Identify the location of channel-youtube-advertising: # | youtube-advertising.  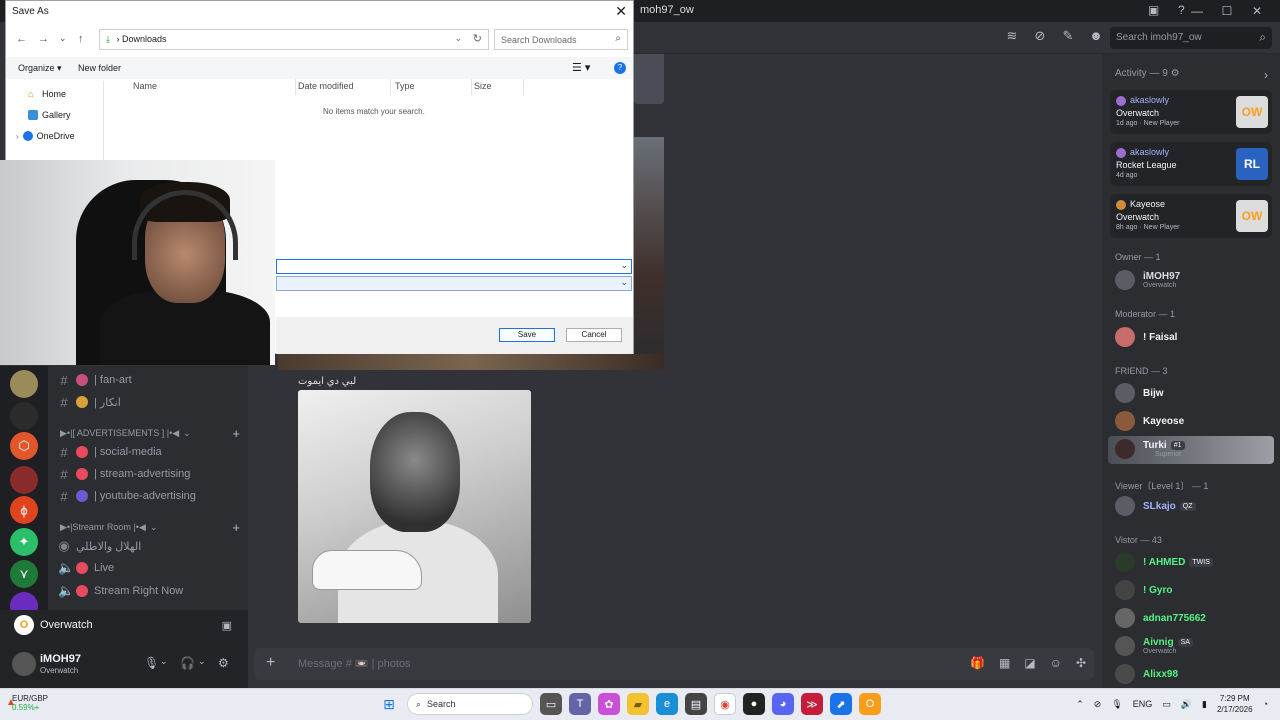
(127, 496).